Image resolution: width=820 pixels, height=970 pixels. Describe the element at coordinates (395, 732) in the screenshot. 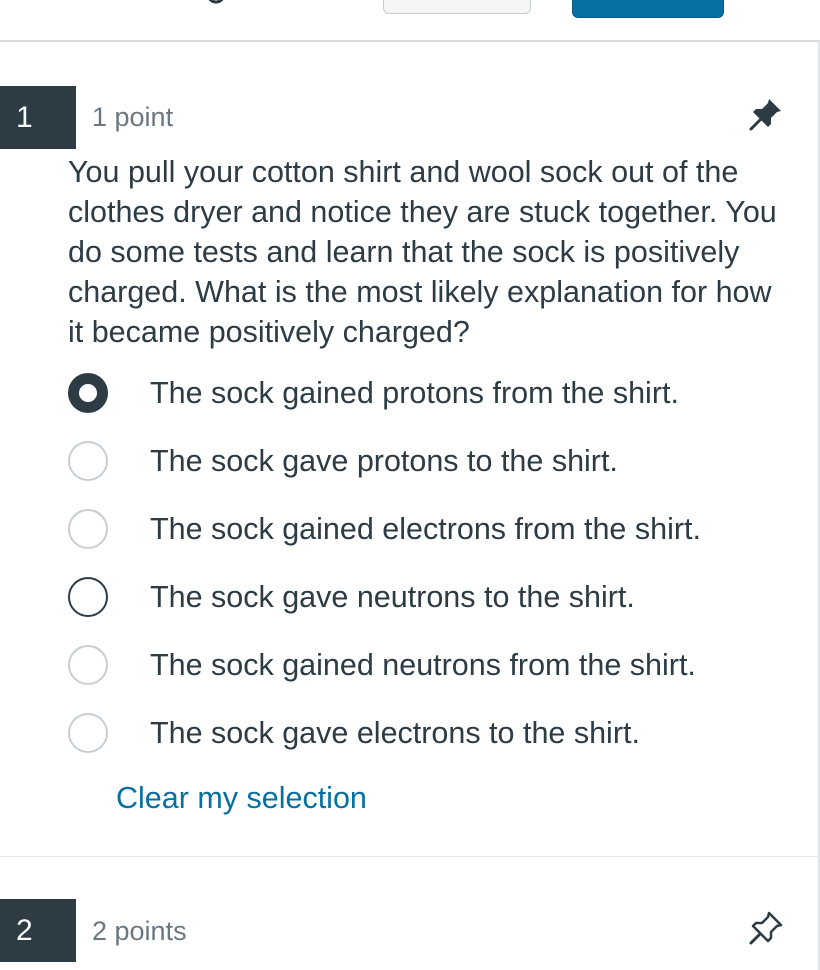

I see `answer-label: The sock gave electrons to the shirt.` at that location.